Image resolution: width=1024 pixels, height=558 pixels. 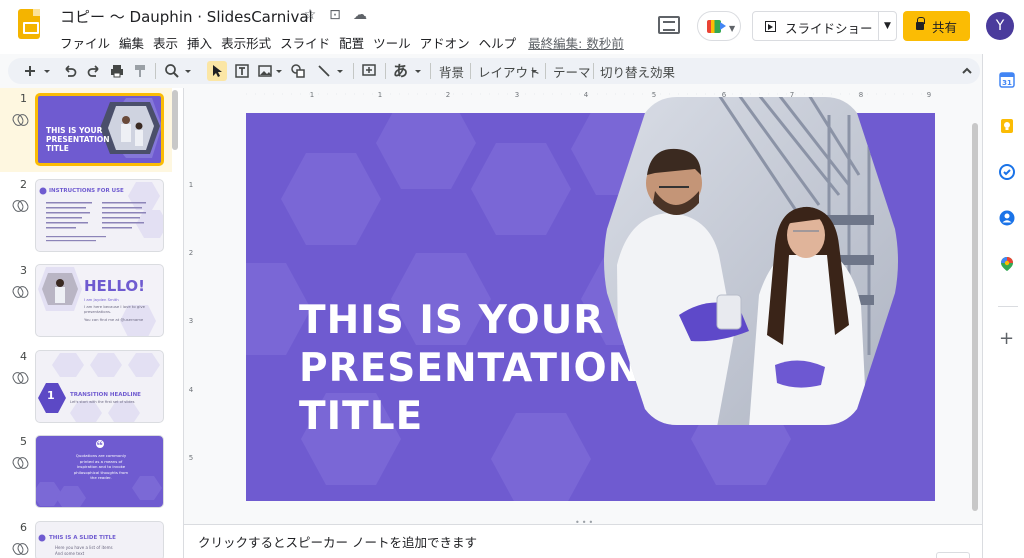 What do you see at coordinates (586, 94) in the screenshot?
I see `ruler-h-label-4: 4` at bounding box center [586, 94].